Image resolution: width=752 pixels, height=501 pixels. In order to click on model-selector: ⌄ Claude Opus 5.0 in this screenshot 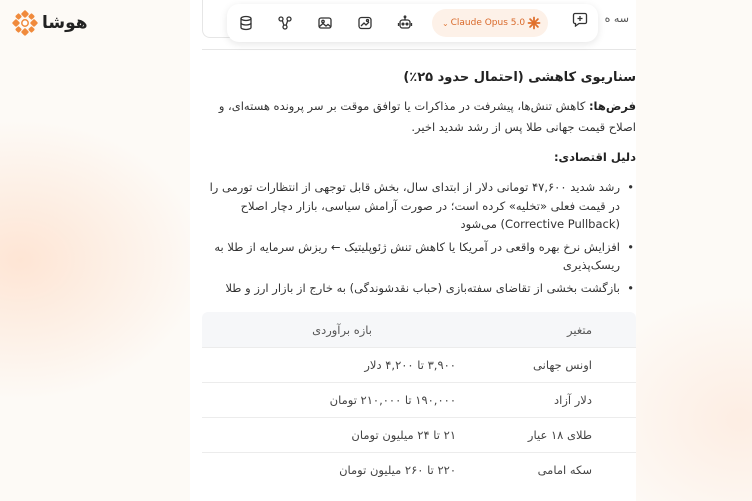, I will do `click(490, 23)`.